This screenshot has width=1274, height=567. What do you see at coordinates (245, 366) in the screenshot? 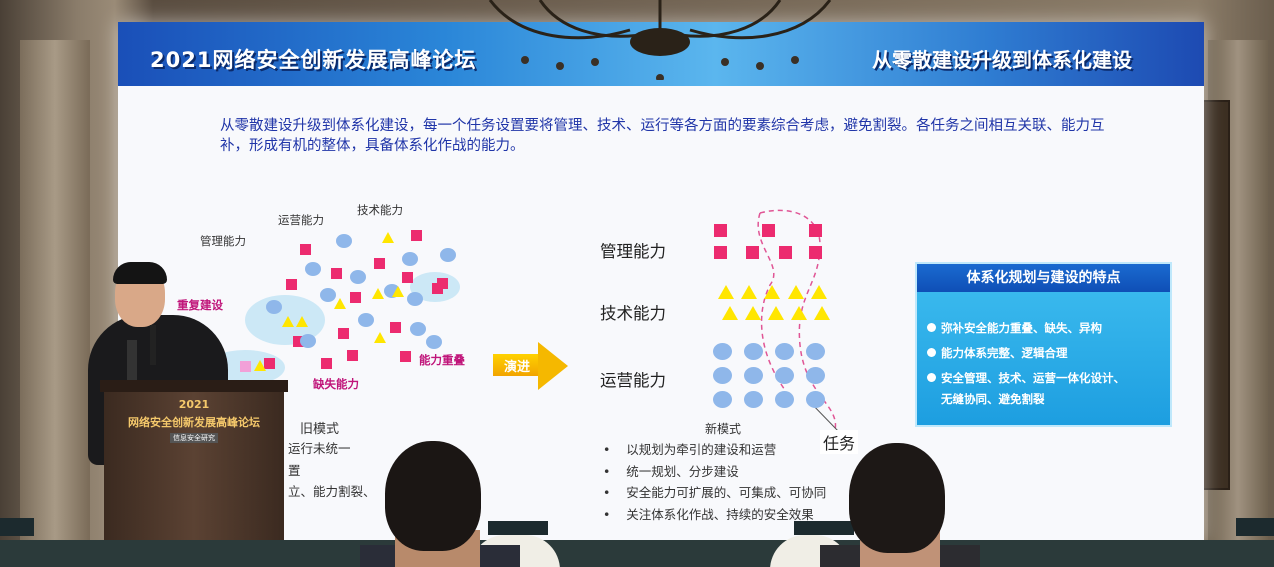
I see `missing-square` at bounding box center [245, 366].